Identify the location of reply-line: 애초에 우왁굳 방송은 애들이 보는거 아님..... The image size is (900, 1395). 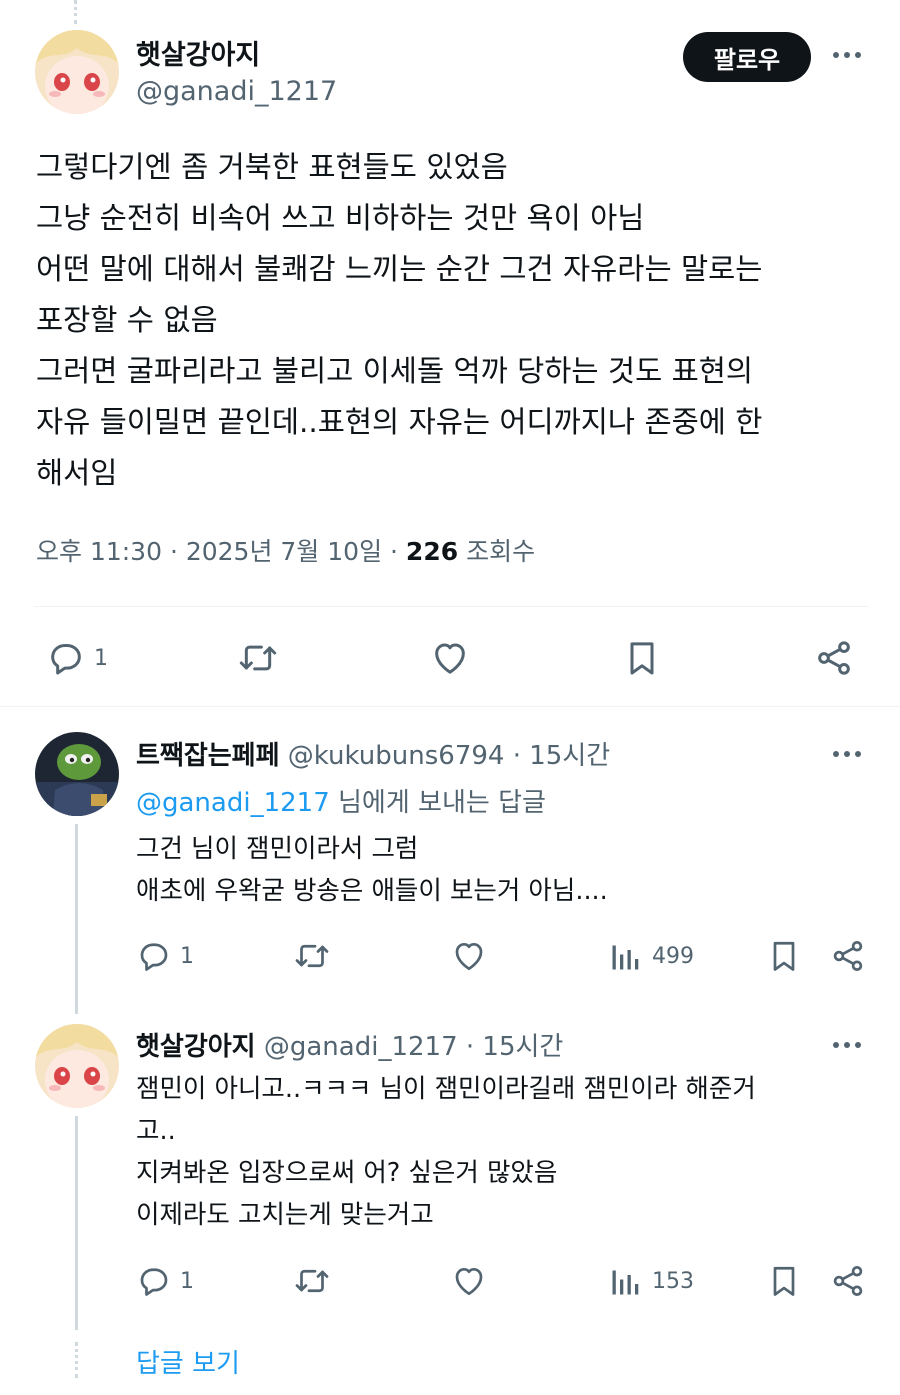
(372, 891).